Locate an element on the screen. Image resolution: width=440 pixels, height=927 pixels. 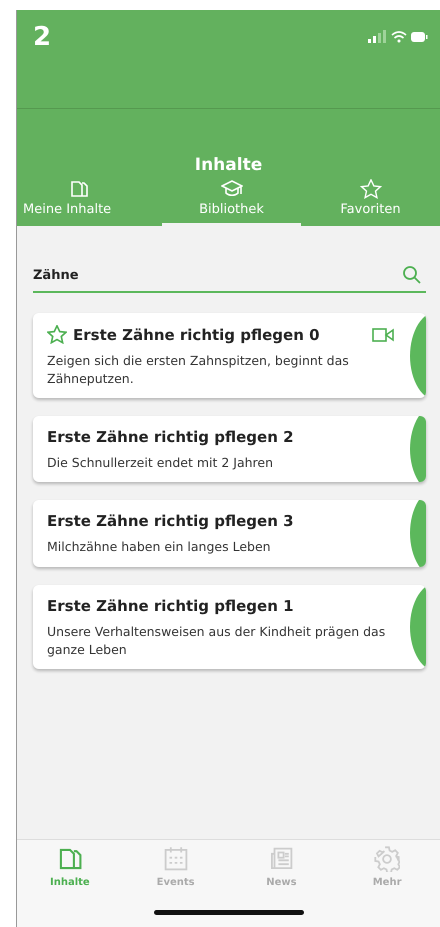
settings-icon is located at coordinates (387, 859).